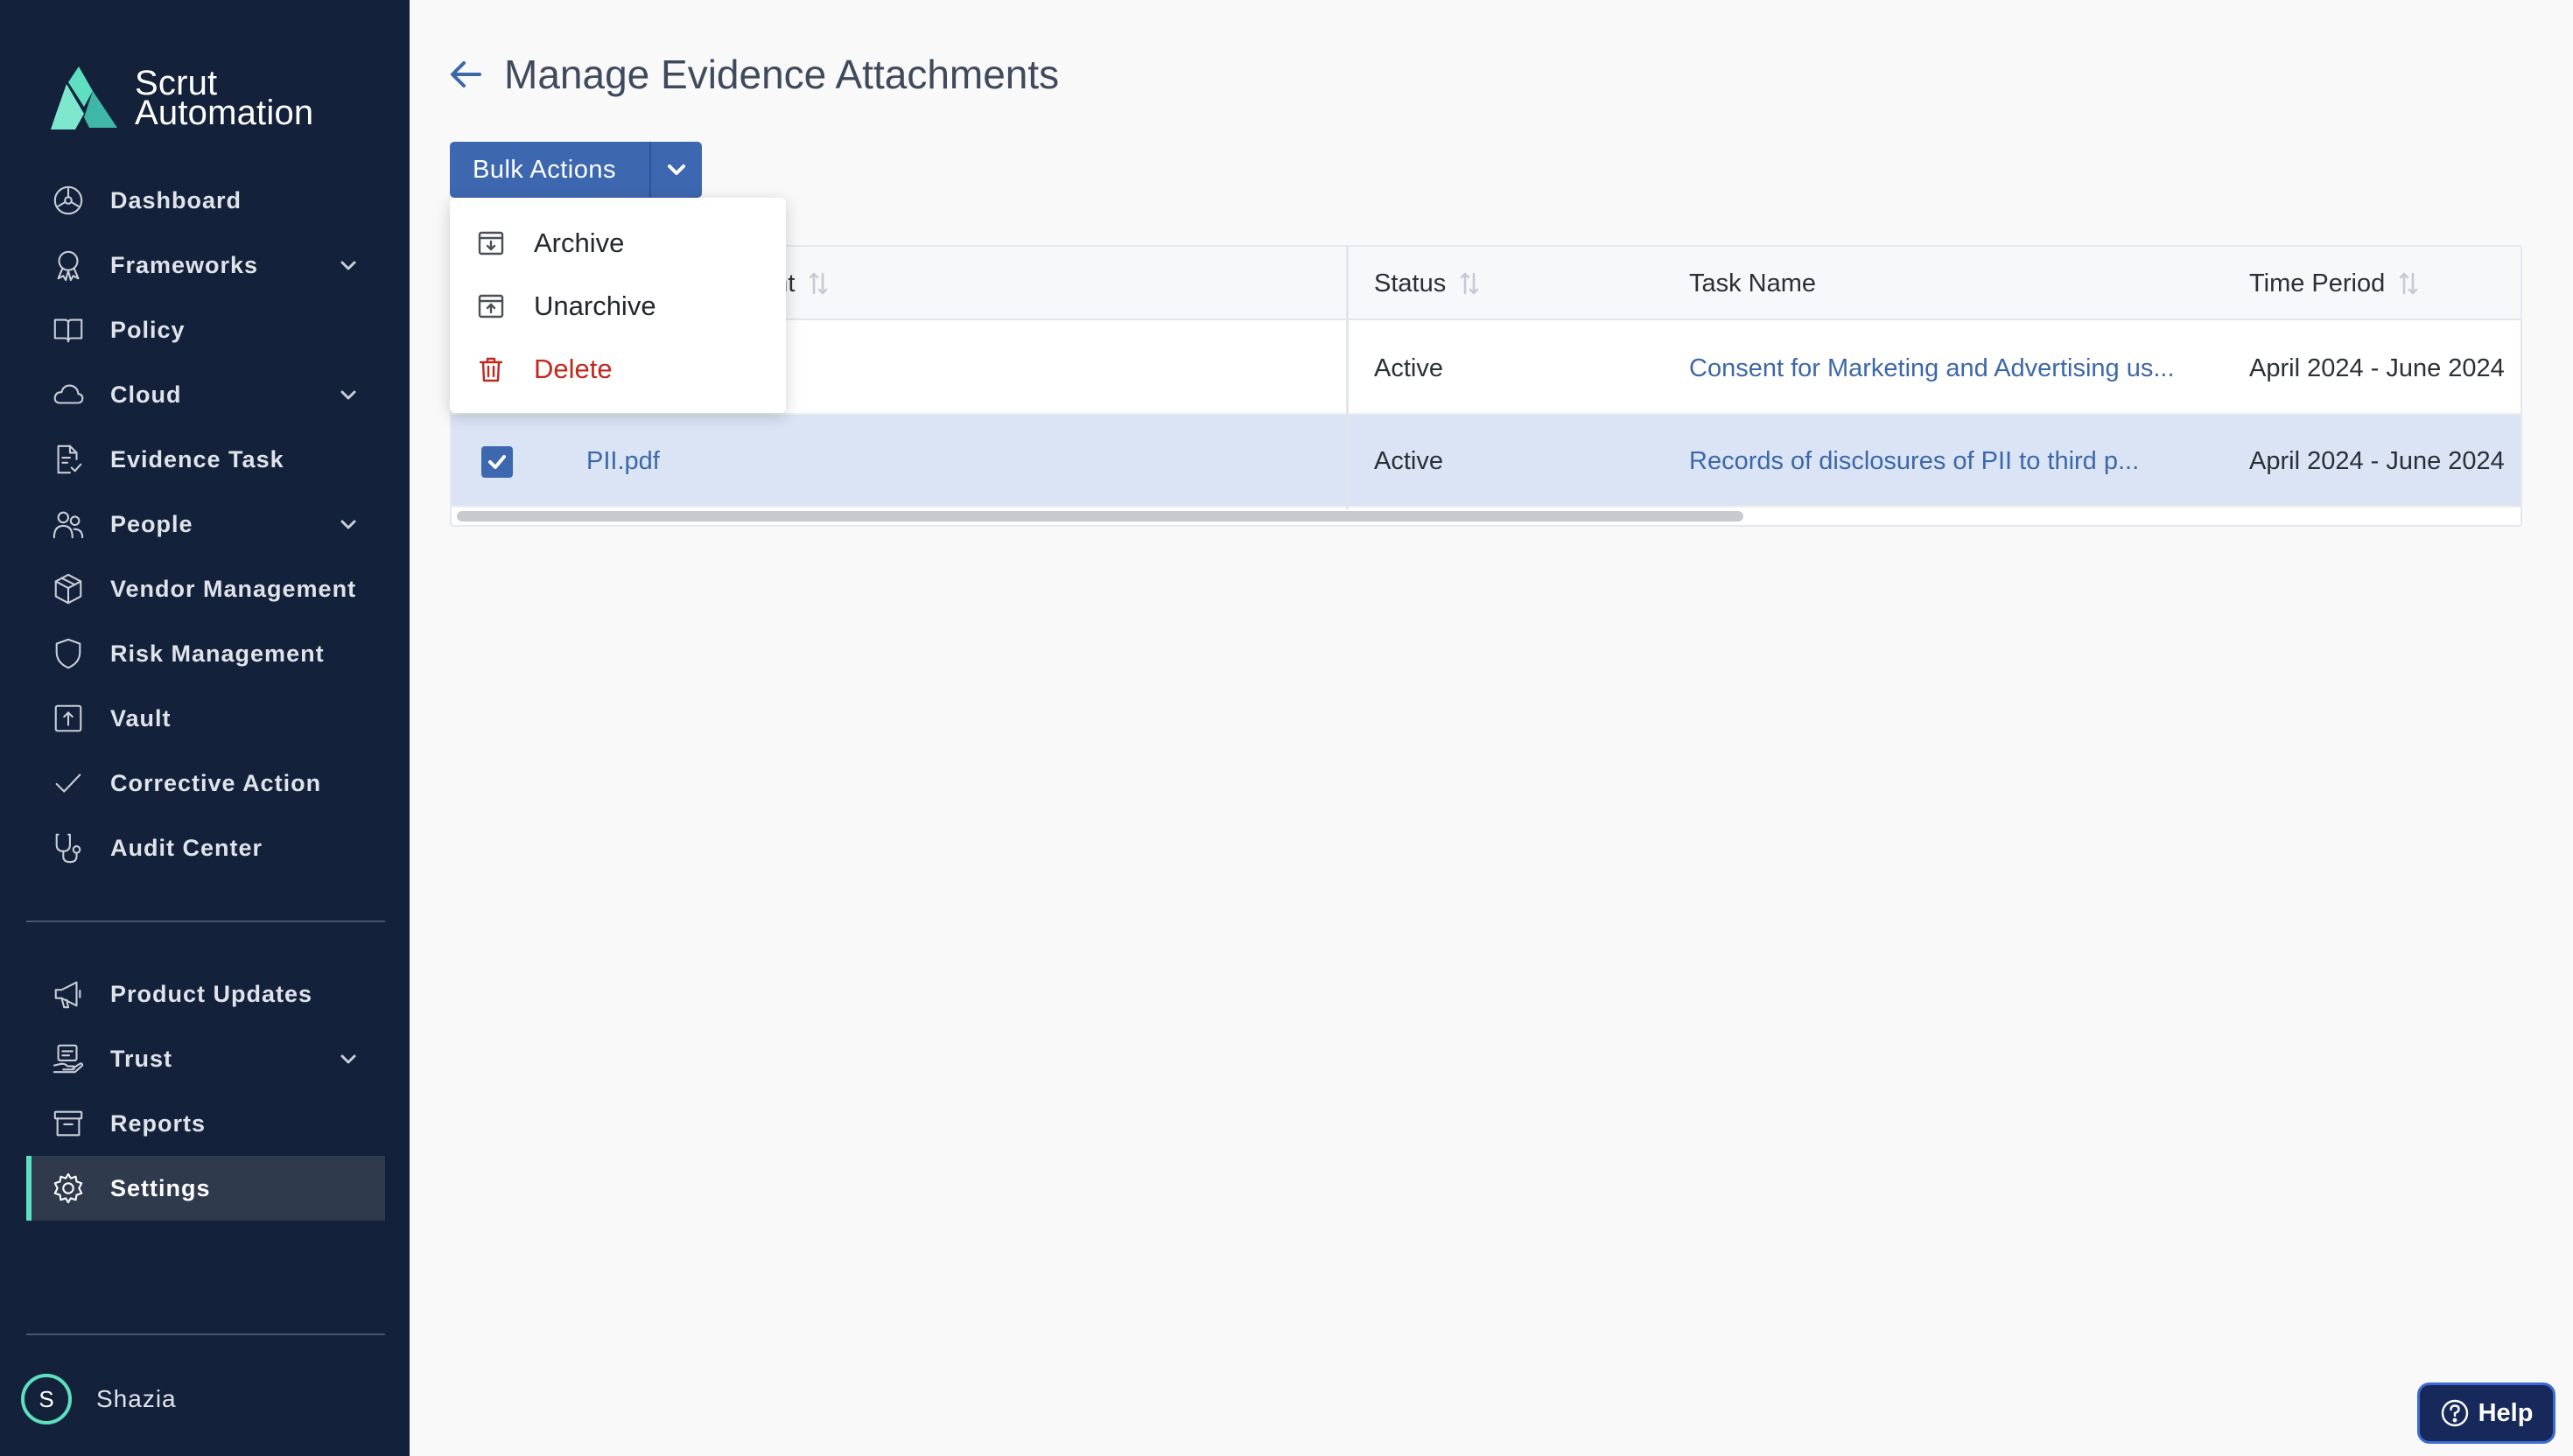 This screenshot has width=2573, height=1456. Describe the element at coordinates (68, 200) in the screenshot. I see `dashboard-icon` at that location.